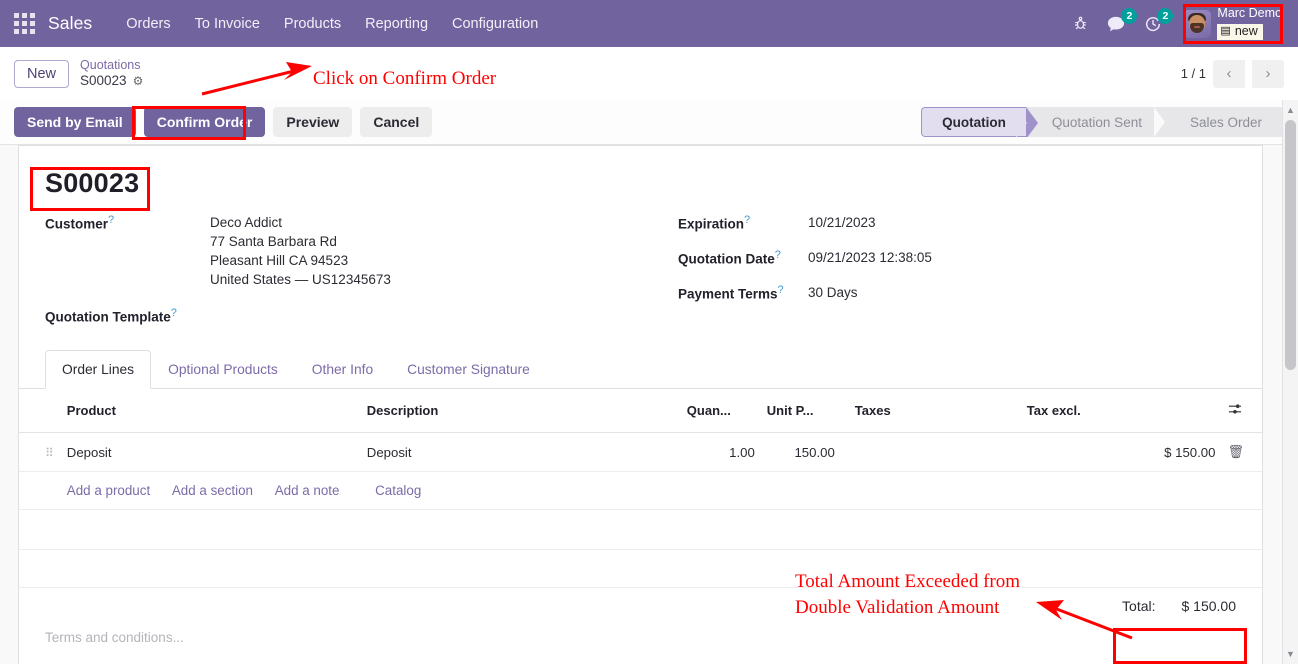 The height and width of the screenshot is (664, 1298). Describe the element at coordinates (1229, 73) in the screenshot. I see `chevron-left-icon: ‹` at that location.